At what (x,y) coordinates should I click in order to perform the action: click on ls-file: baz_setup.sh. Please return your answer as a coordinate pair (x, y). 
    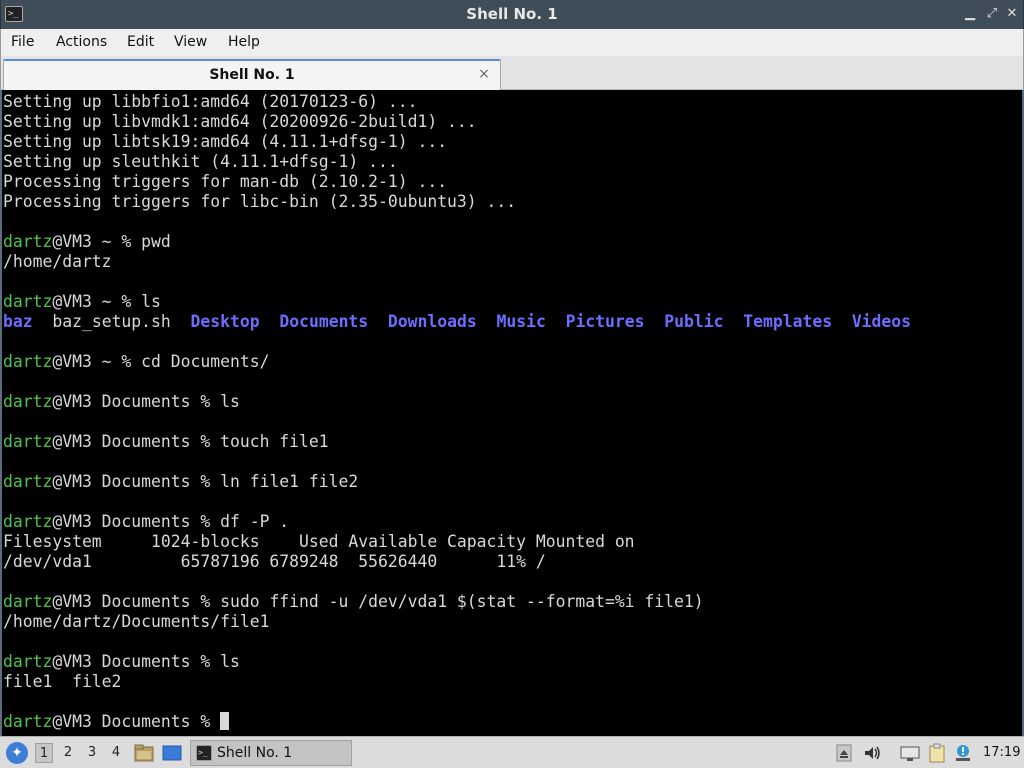
    Looking at the image, I should click on (111, 321).